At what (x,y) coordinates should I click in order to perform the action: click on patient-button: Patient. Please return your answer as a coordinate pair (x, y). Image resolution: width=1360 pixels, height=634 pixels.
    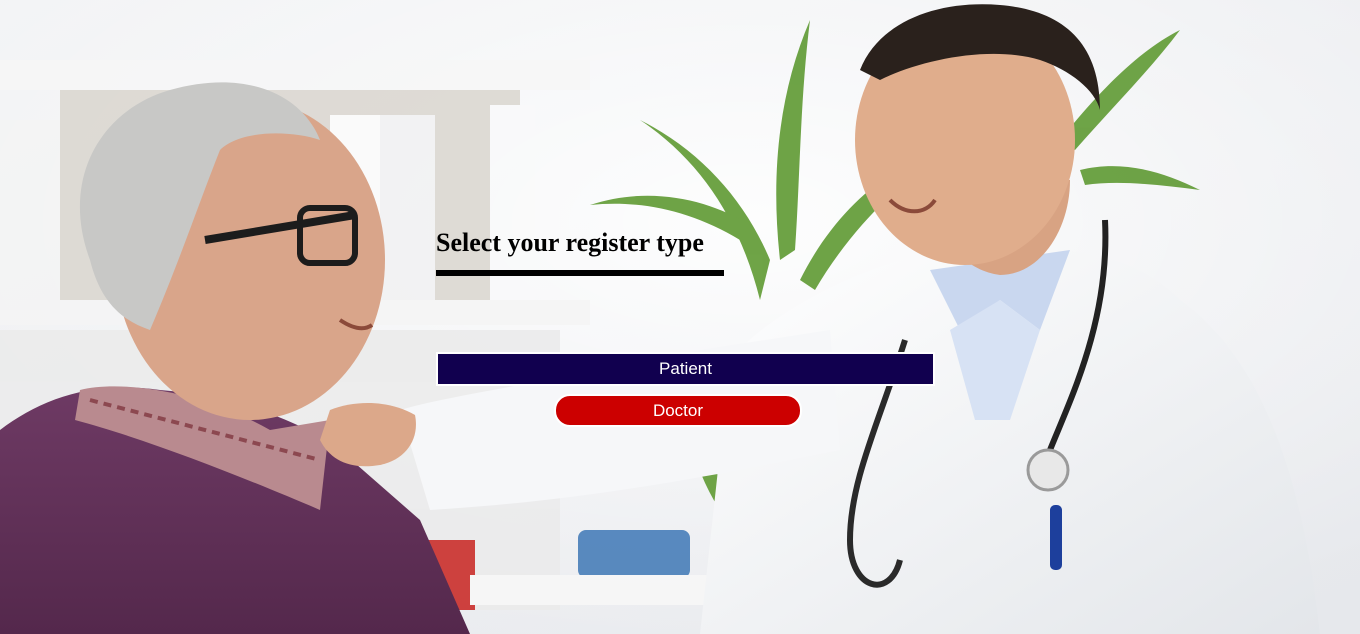
    Looking at the image, I should click on (685, 369).